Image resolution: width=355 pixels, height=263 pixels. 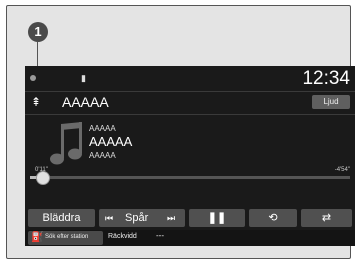 What do you see at coordinates (61, 218) in the screenshot?
I see `browse-button: Bläddra` at bounding box center [61, 218].